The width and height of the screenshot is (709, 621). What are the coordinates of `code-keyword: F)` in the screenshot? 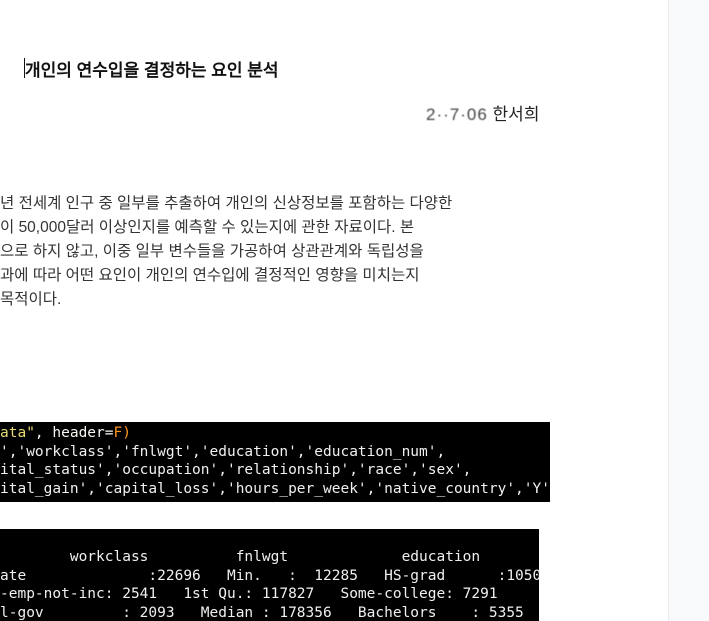 It's located at (122, 433).